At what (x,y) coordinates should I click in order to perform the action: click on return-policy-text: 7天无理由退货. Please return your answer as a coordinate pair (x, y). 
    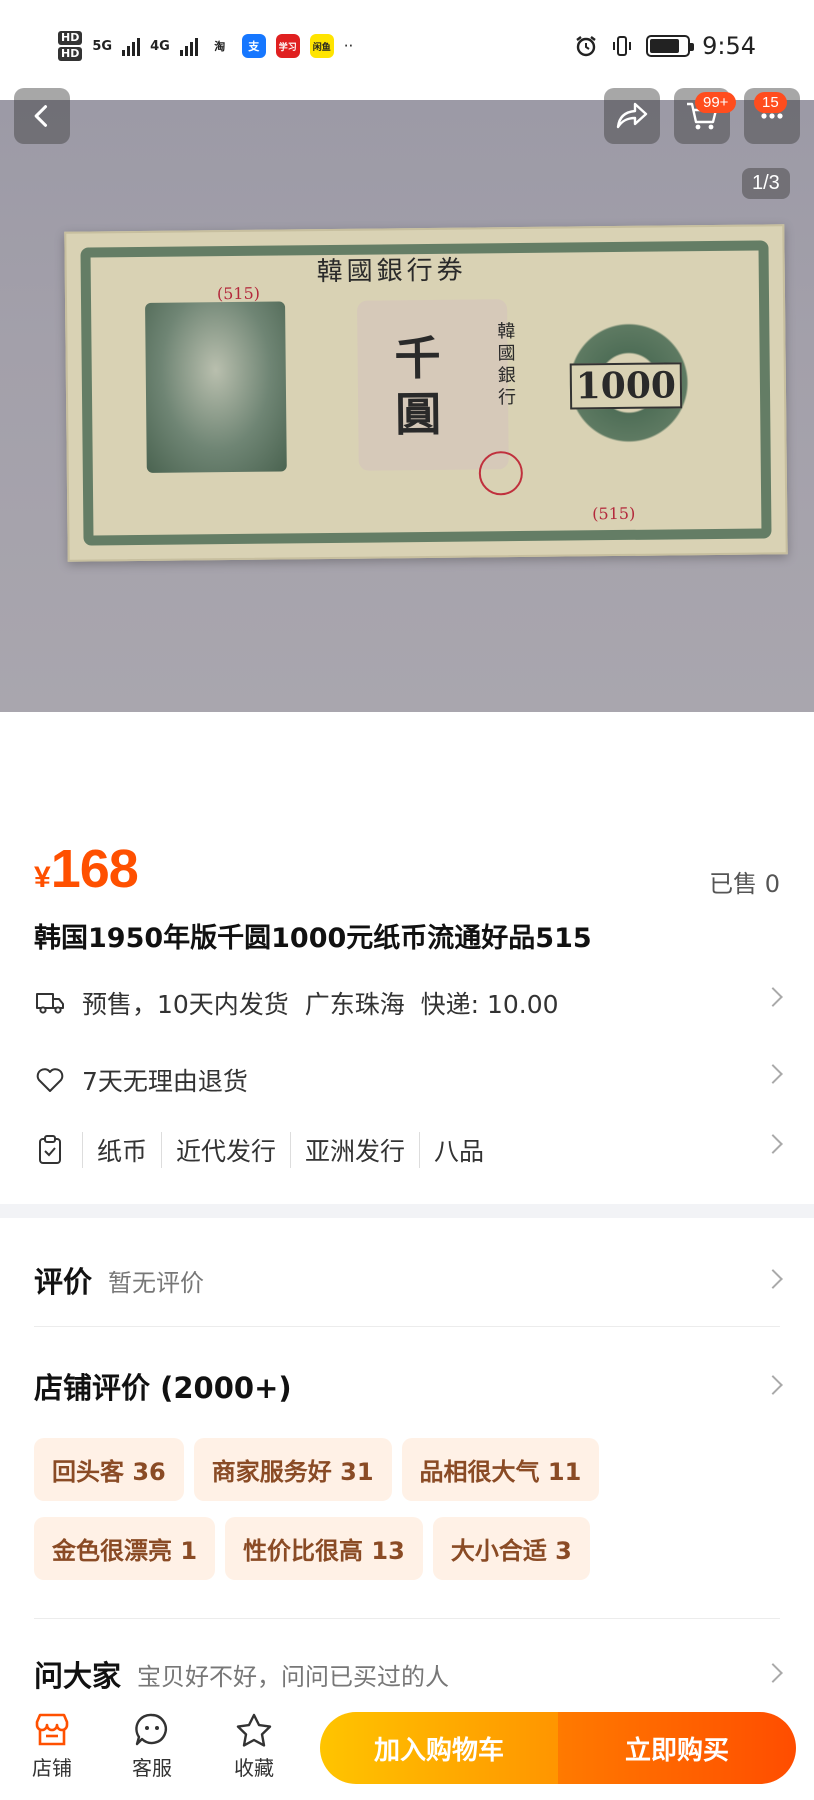
    Looking at the image, I should click on (165, 1081).